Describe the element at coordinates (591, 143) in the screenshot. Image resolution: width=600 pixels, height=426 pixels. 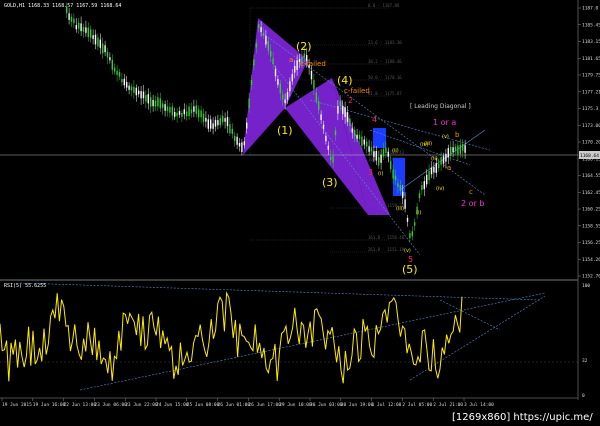
I see `price-tick-label: 1170.20` at that location.